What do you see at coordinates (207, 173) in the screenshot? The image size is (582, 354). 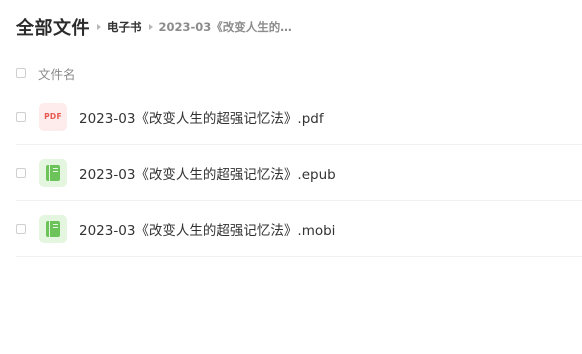 I see `file-name: 2023-03《改变人生的超强记忆法》.epub` at bounding box center [207, 173].